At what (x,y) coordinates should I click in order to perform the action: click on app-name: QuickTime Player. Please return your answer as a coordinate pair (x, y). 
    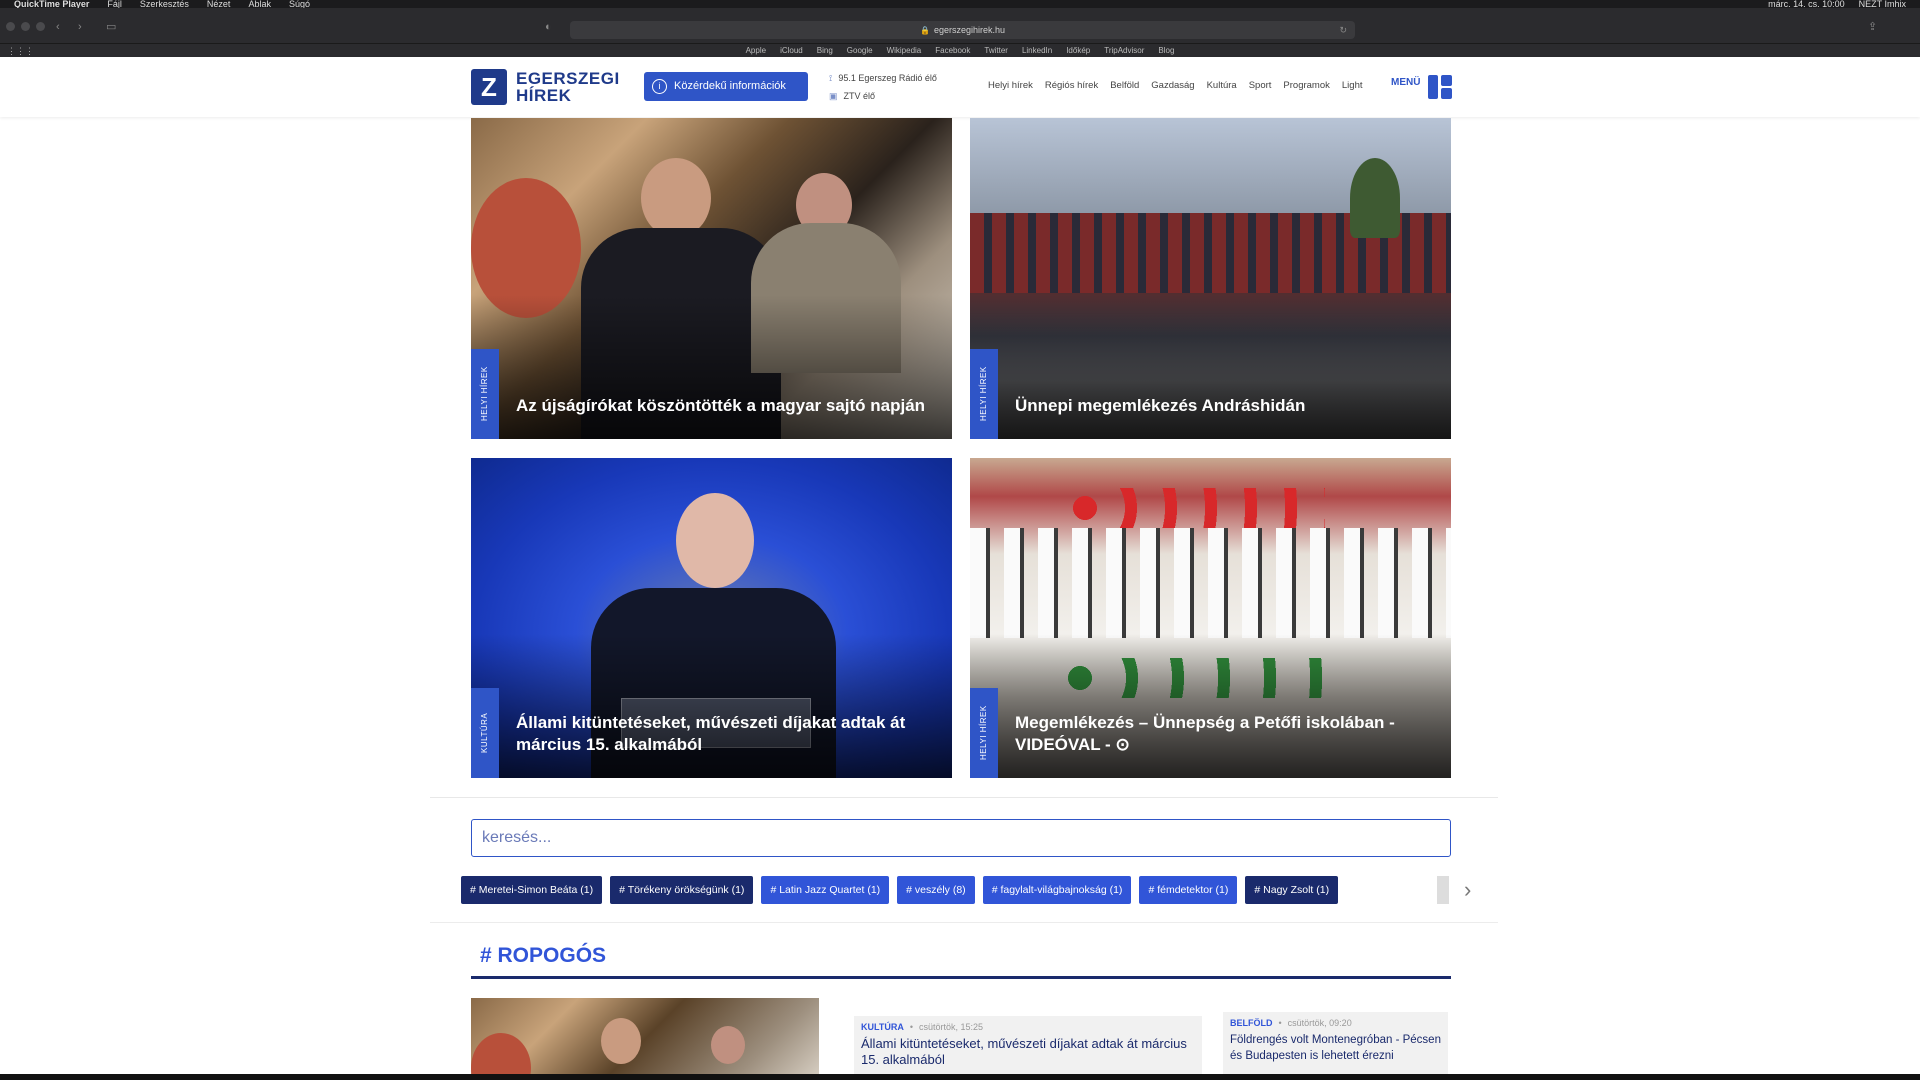
    Looking at the image, I should click on (51, 4).